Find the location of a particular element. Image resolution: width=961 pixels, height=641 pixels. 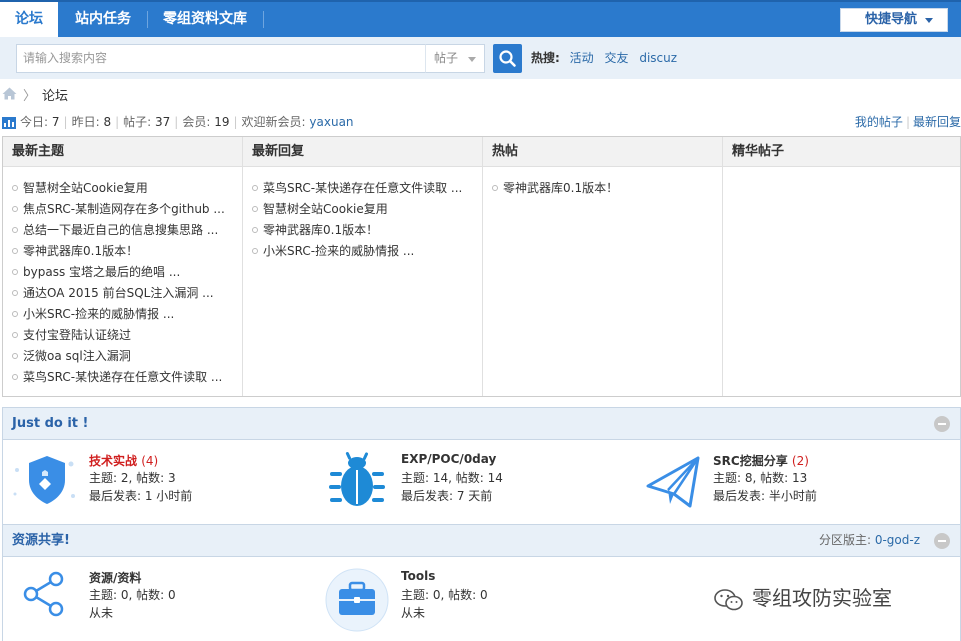

forum-name: EXP/POC/0day is located at coordinates (448, 459).